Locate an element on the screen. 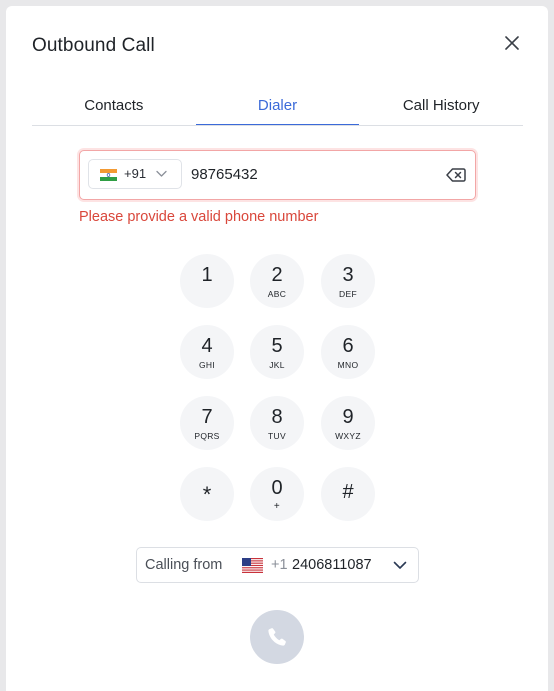 The height and width of the screenshot is (691, 554). phone-icon is located at coordinates (277, 637).